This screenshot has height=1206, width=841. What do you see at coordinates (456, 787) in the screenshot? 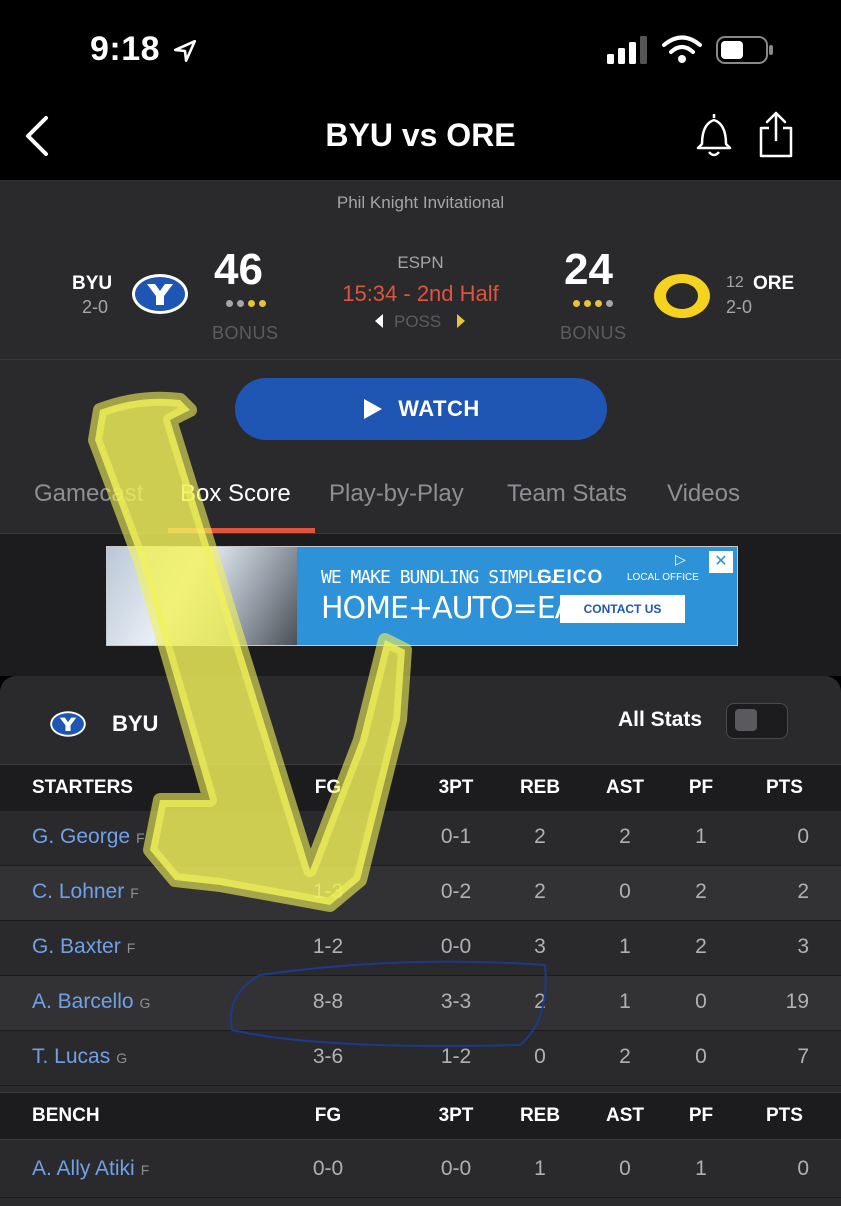
I see `col-3pt: 3PT` at bounding box center [456, 787].